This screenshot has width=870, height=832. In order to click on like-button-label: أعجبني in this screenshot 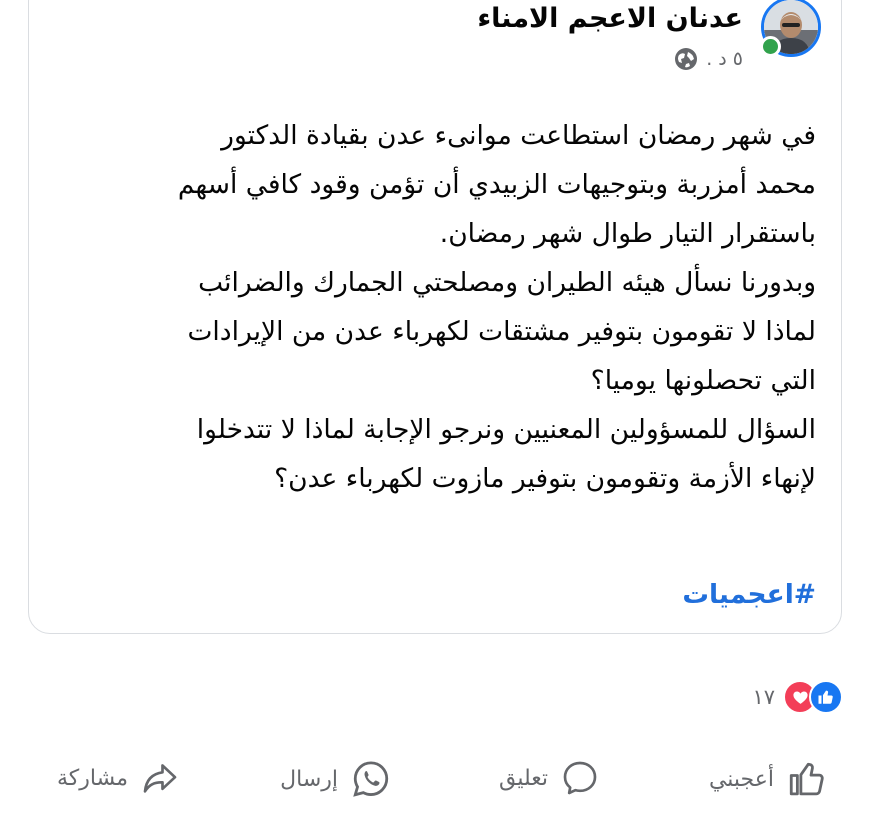, I will do `click(741, 779)`.